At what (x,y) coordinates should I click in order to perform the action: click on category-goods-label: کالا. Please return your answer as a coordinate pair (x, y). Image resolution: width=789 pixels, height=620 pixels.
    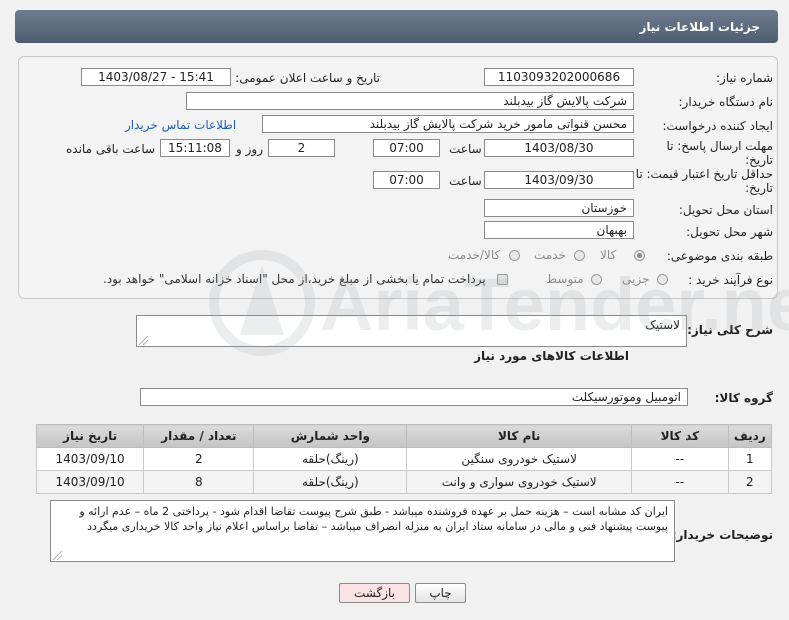
    Looking at the image, I should click on (608, 255).